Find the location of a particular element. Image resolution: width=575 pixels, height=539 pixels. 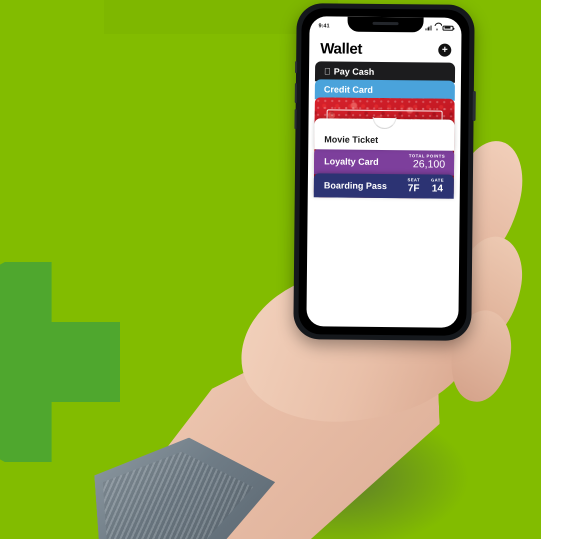

ticket-notch is located at coordinates (384, 123).